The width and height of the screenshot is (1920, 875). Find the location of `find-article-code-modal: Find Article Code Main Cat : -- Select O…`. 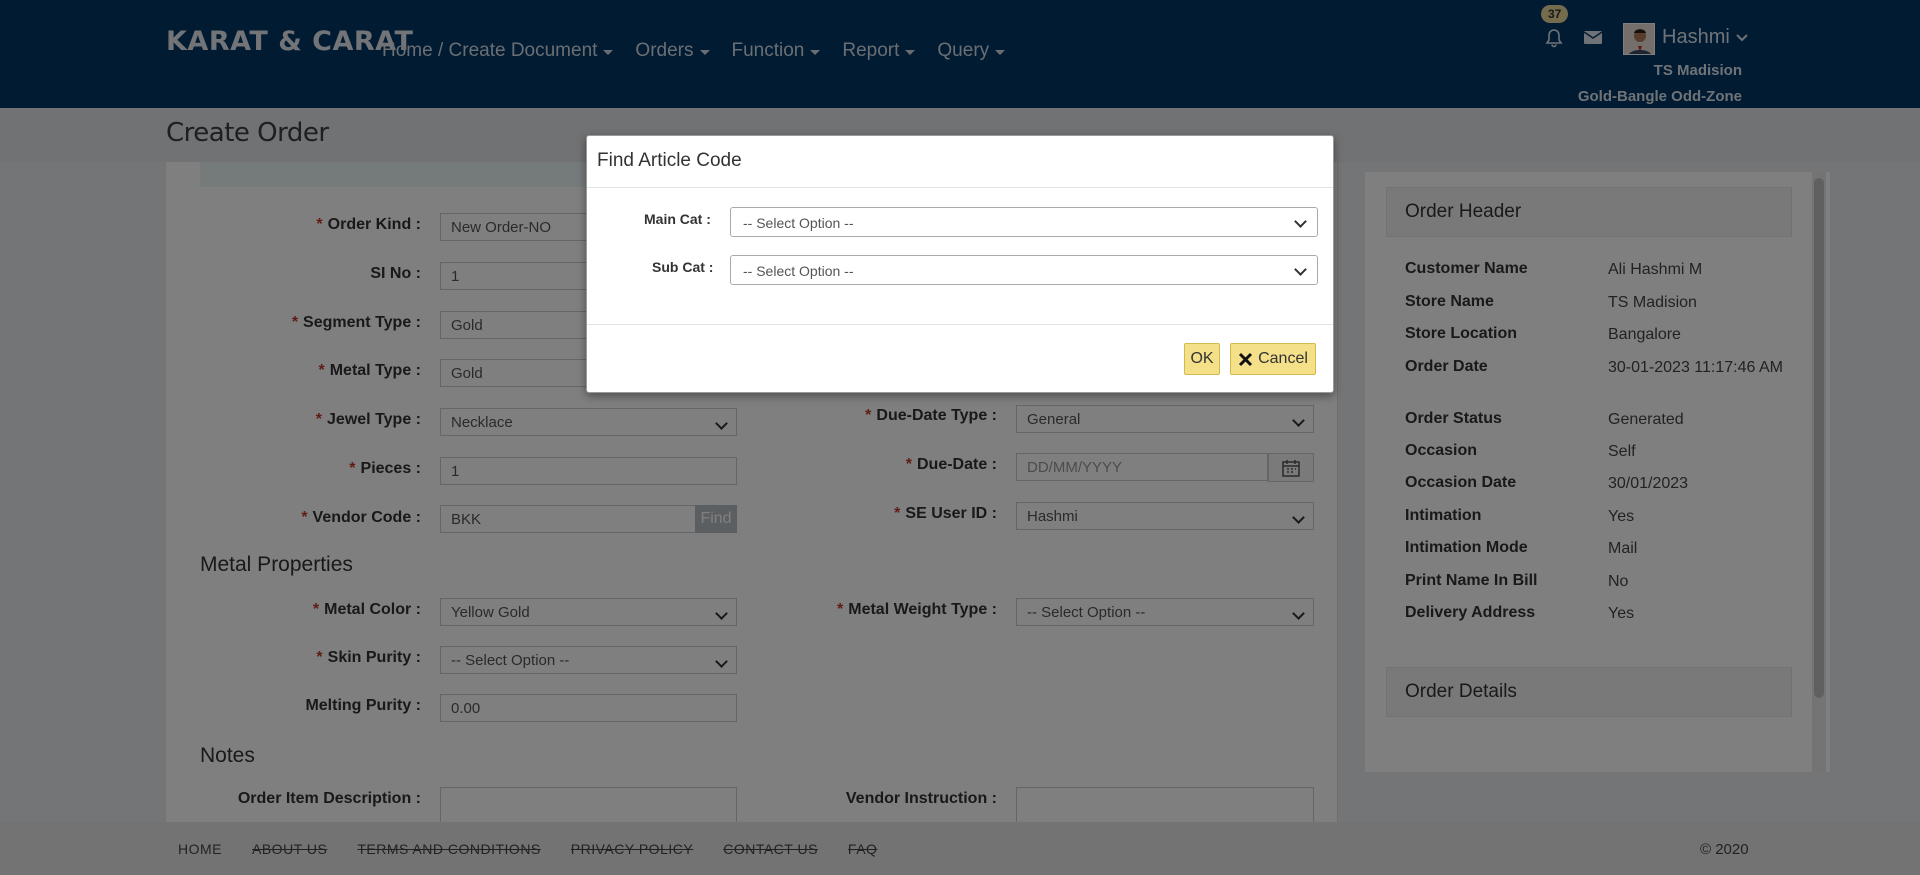

find-article-code-modal: Find Article Code Main Cat : -- Select O… is located at coordinates (960, 264).